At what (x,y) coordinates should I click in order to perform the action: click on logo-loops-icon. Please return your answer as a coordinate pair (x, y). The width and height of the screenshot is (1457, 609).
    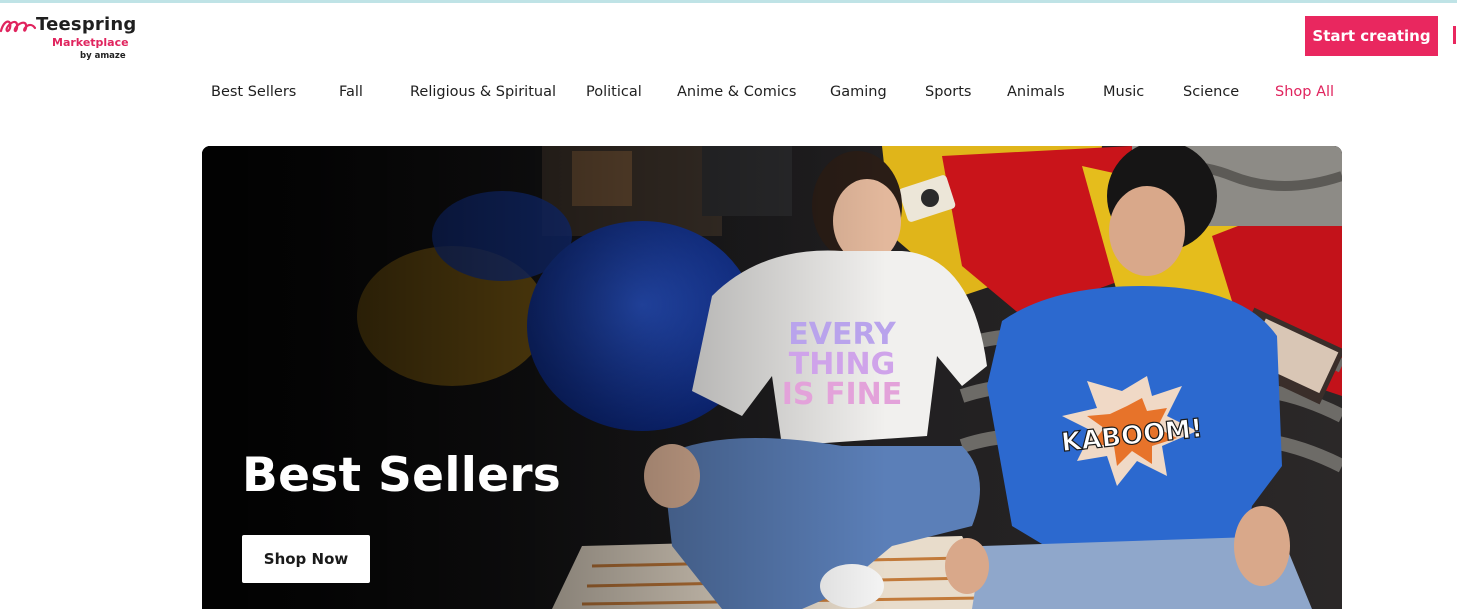
    Looking at the image, I should click on (18, 26).